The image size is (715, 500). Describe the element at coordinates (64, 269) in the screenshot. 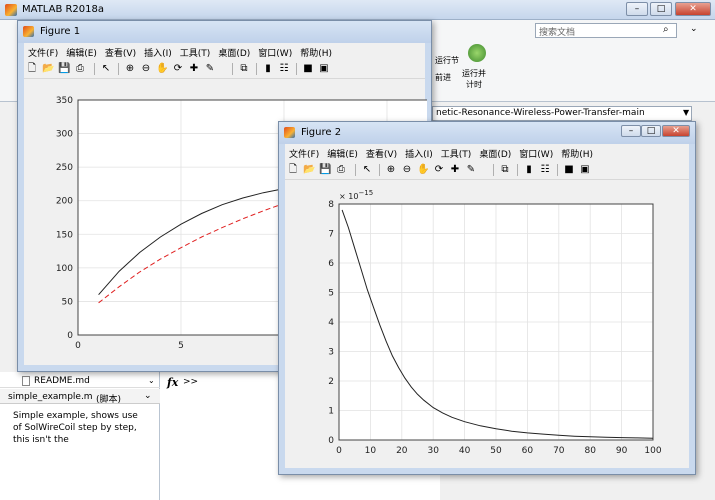

I see `y-tick-label: 100` at that location.